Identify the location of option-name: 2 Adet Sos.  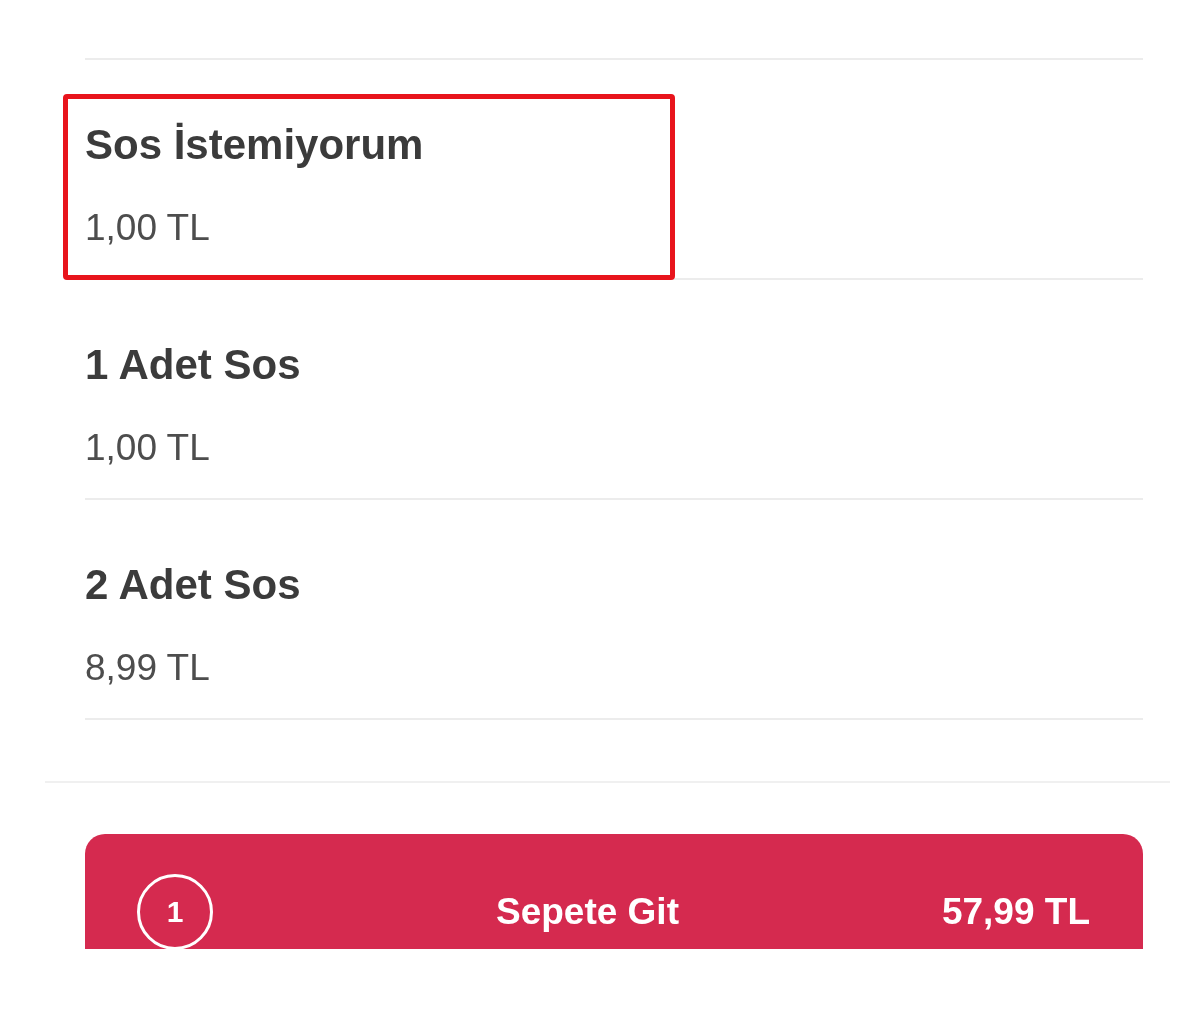
(193, 585).